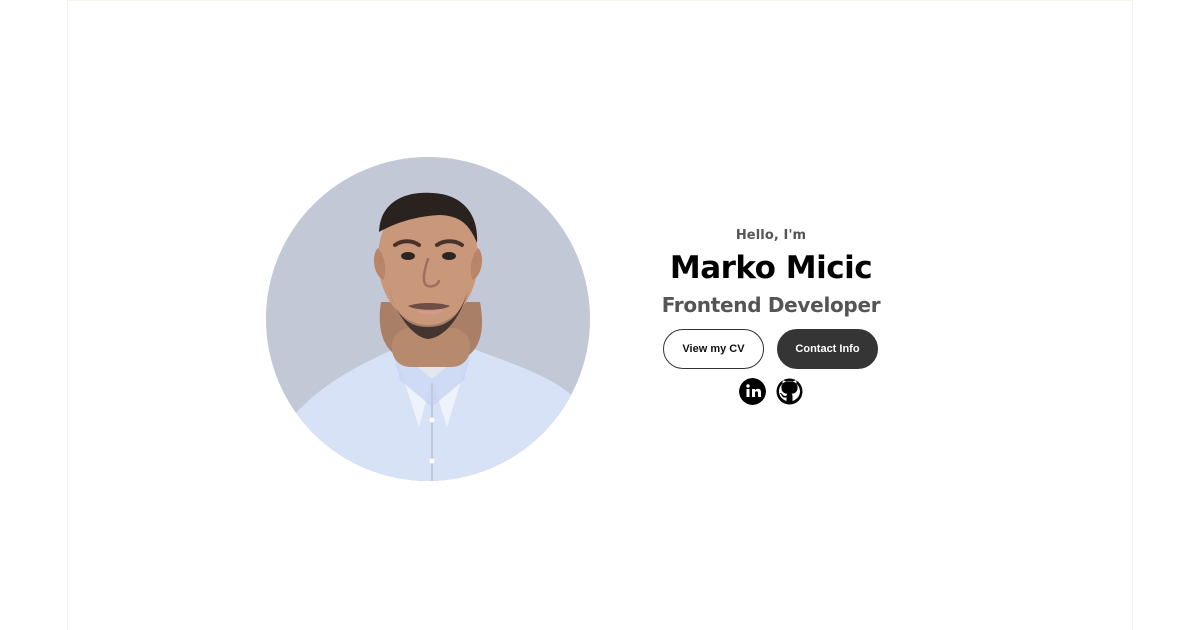  What do you see at coordinates (770, 349) in the screenshot?
I see `action-buttons: View my CV Contact Info` at bounding box center [770, 349].